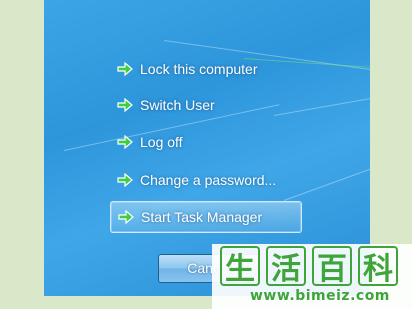  What do you see at coordinates (205, 142) in the screenshot?
I see `menu-item-log-off: Log off` at bounding box center [205, 142].